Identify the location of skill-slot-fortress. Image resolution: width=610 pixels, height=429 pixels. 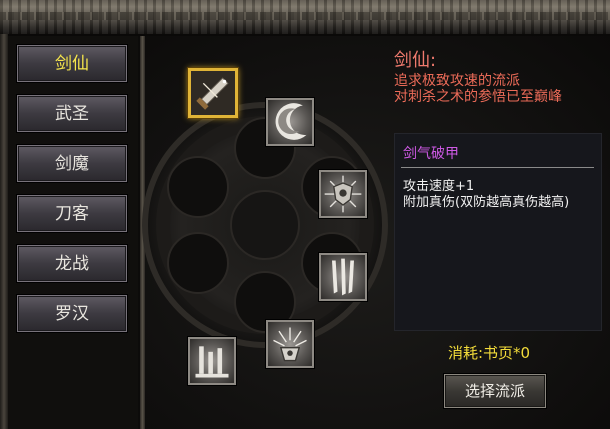
(212, 361).